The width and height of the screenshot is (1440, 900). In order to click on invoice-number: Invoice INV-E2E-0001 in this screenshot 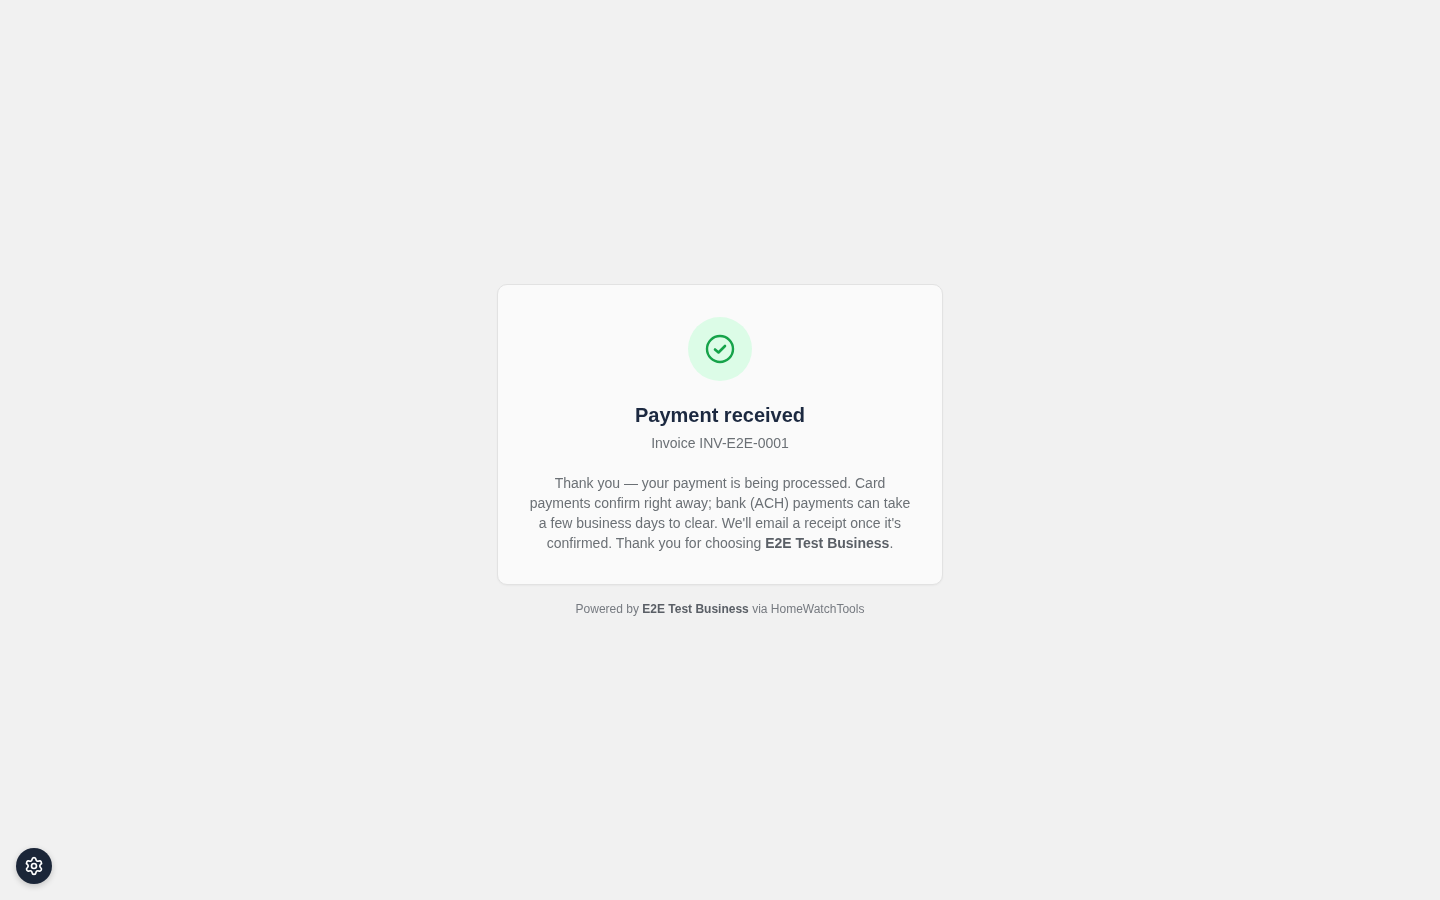, I will do `click(720, 443)`.